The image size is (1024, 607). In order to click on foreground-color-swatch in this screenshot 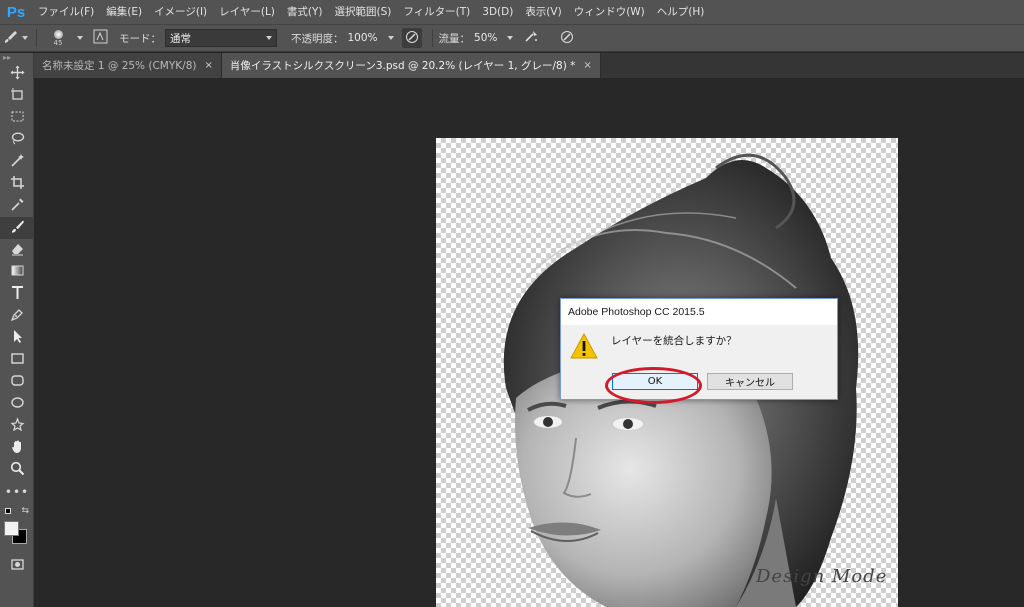, I will do `click(11, 528)`.